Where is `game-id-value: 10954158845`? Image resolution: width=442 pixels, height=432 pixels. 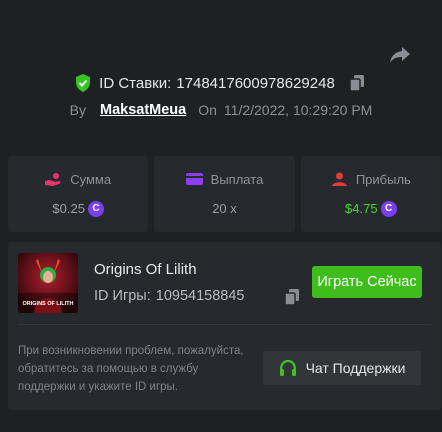
game-id-value: 10954158845 is located at coordinates (200, 296).